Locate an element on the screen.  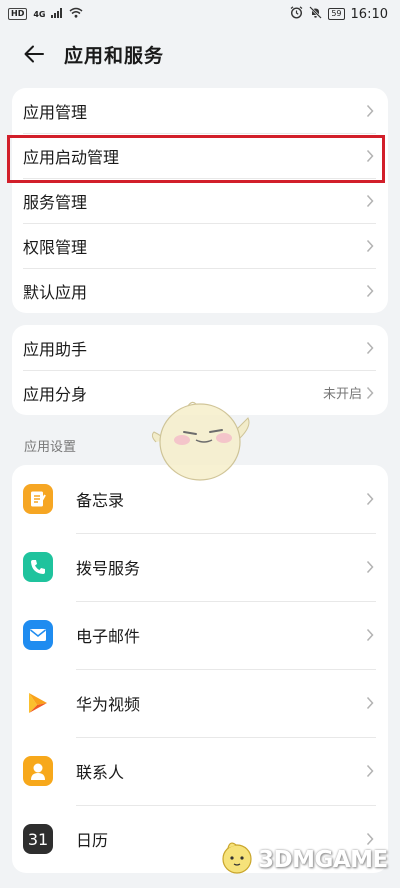
mute-icon is located at coordinates (316, 14).